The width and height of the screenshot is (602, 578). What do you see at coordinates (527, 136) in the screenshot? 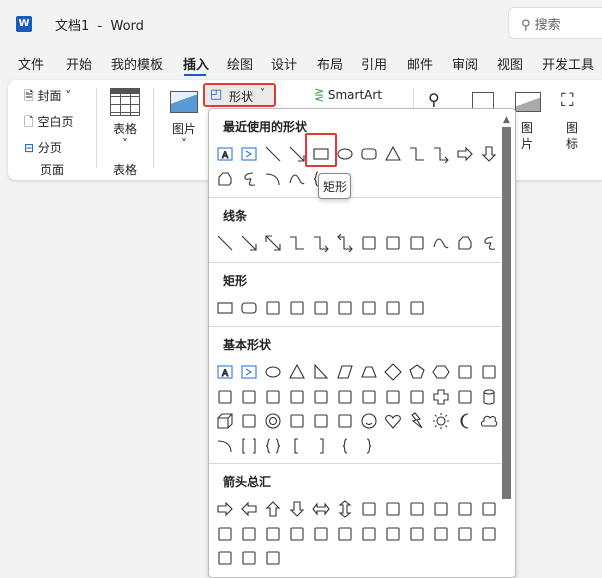
I see `screenshot-button: 图 片` at bounding box center [527, 136].